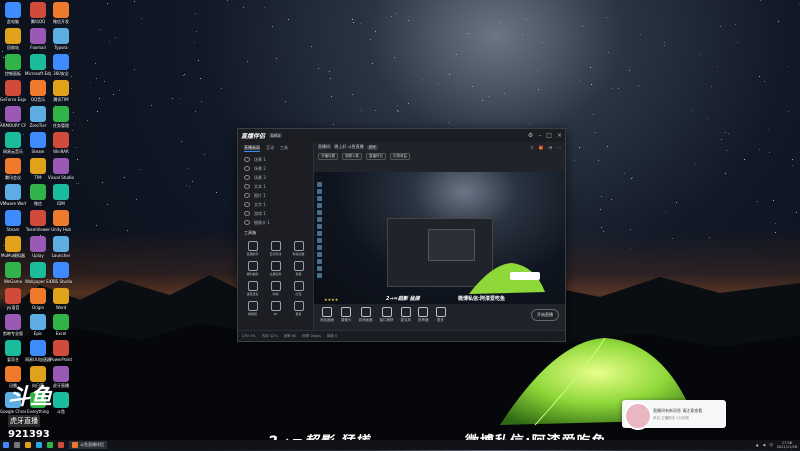 Image resolution: width=800 pixels, height=451 pixels. I want to click on chrome-icon, so click(50, 445).